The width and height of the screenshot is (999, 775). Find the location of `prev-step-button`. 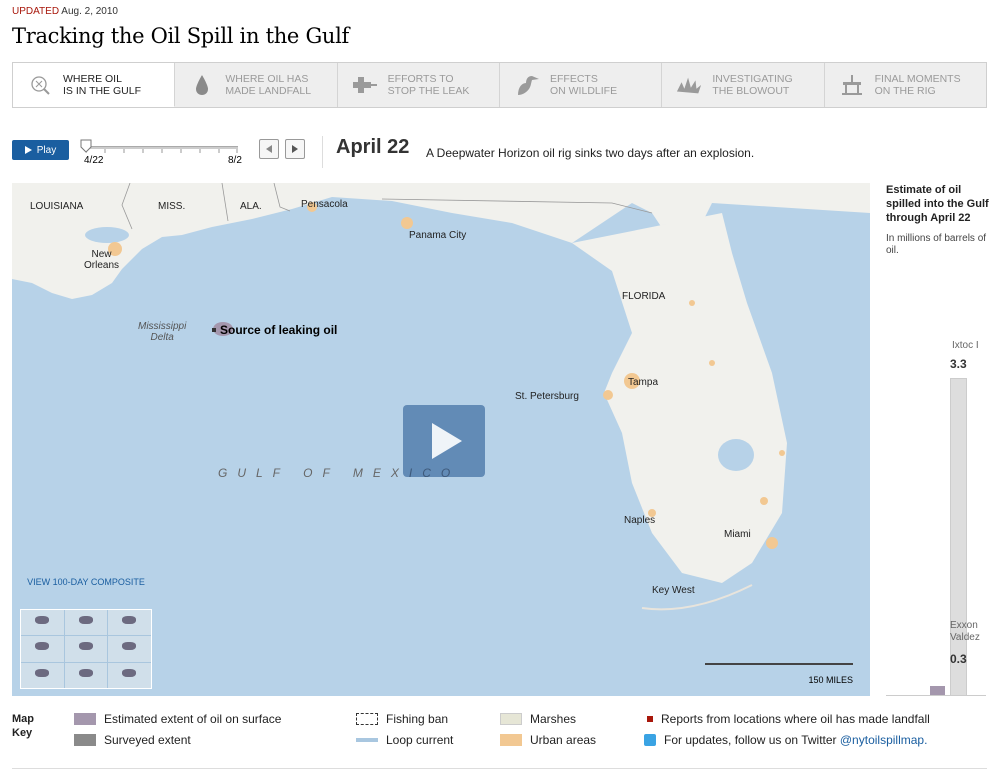

prev-step-button is located at coordinates (269, 149).